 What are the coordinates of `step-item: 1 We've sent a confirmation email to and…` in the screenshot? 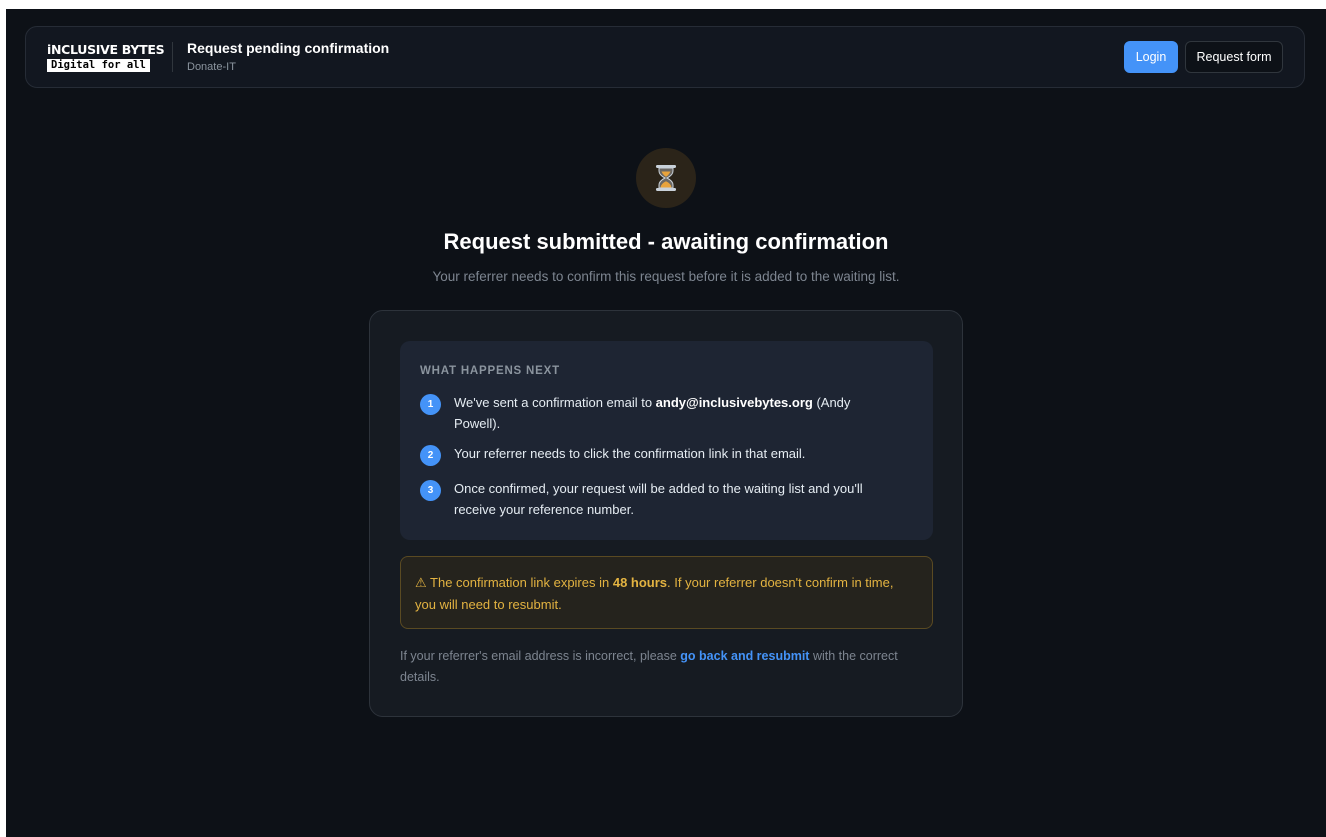 It's located at (665, 413).